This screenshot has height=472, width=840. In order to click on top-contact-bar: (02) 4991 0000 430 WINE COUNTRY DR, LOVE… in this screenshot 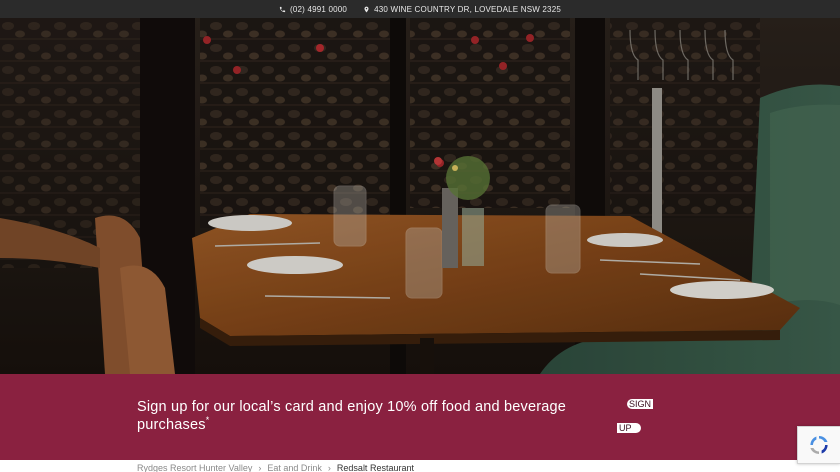, I will do `click(420, 9)`.